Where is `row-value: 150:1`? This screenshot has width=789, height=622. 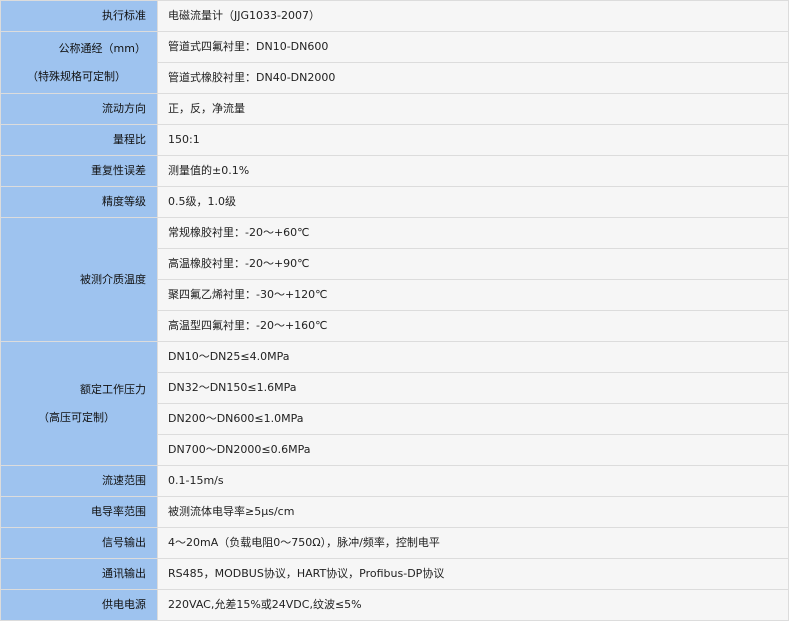 row-value: 150:1 is located at coordinates (473, 140).